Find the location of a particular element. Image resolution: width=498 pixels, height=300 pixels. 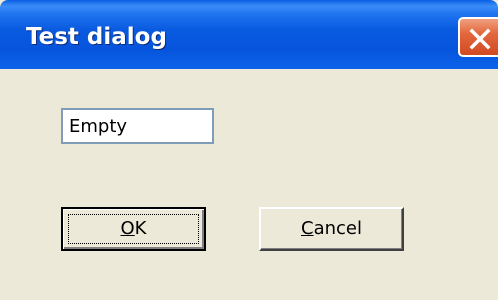

ok-mnemonic: O is located at coordinates (127, 228).